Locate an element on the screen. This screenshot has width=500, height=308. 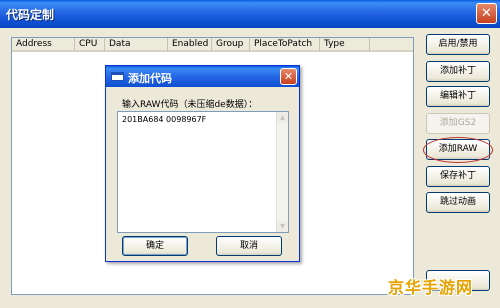
skip-animation-button: 跳过动画 is located at coordinates (458, 202).